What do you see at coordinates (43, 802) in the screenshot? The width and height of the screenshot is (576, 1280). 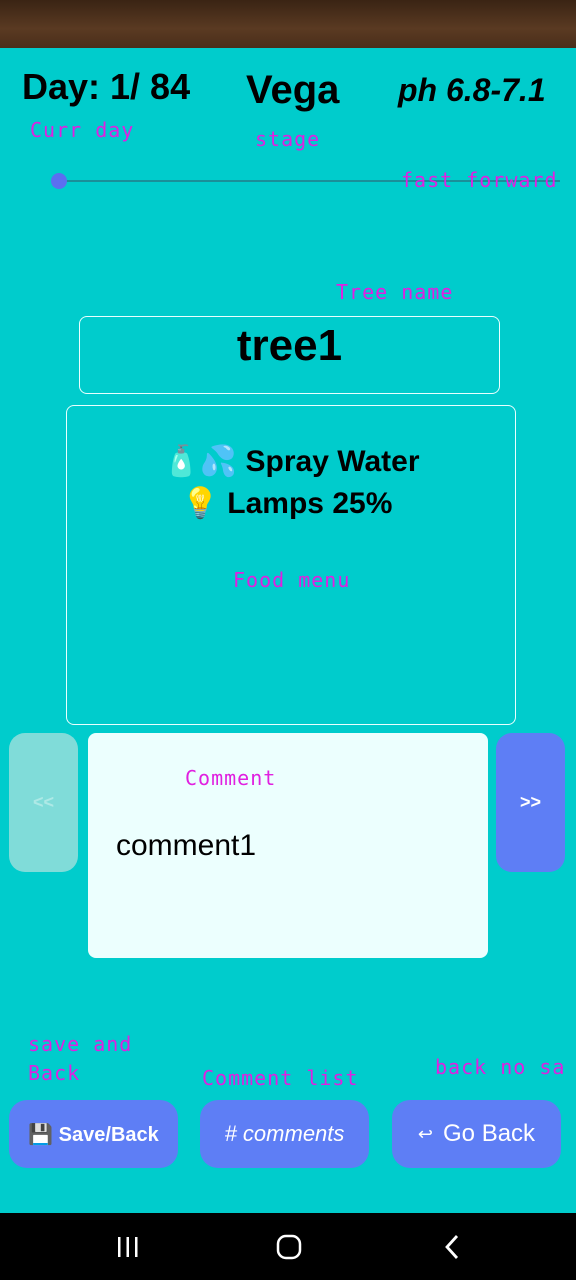 I see `previous-button: <<` at bounding box center [43, 802].